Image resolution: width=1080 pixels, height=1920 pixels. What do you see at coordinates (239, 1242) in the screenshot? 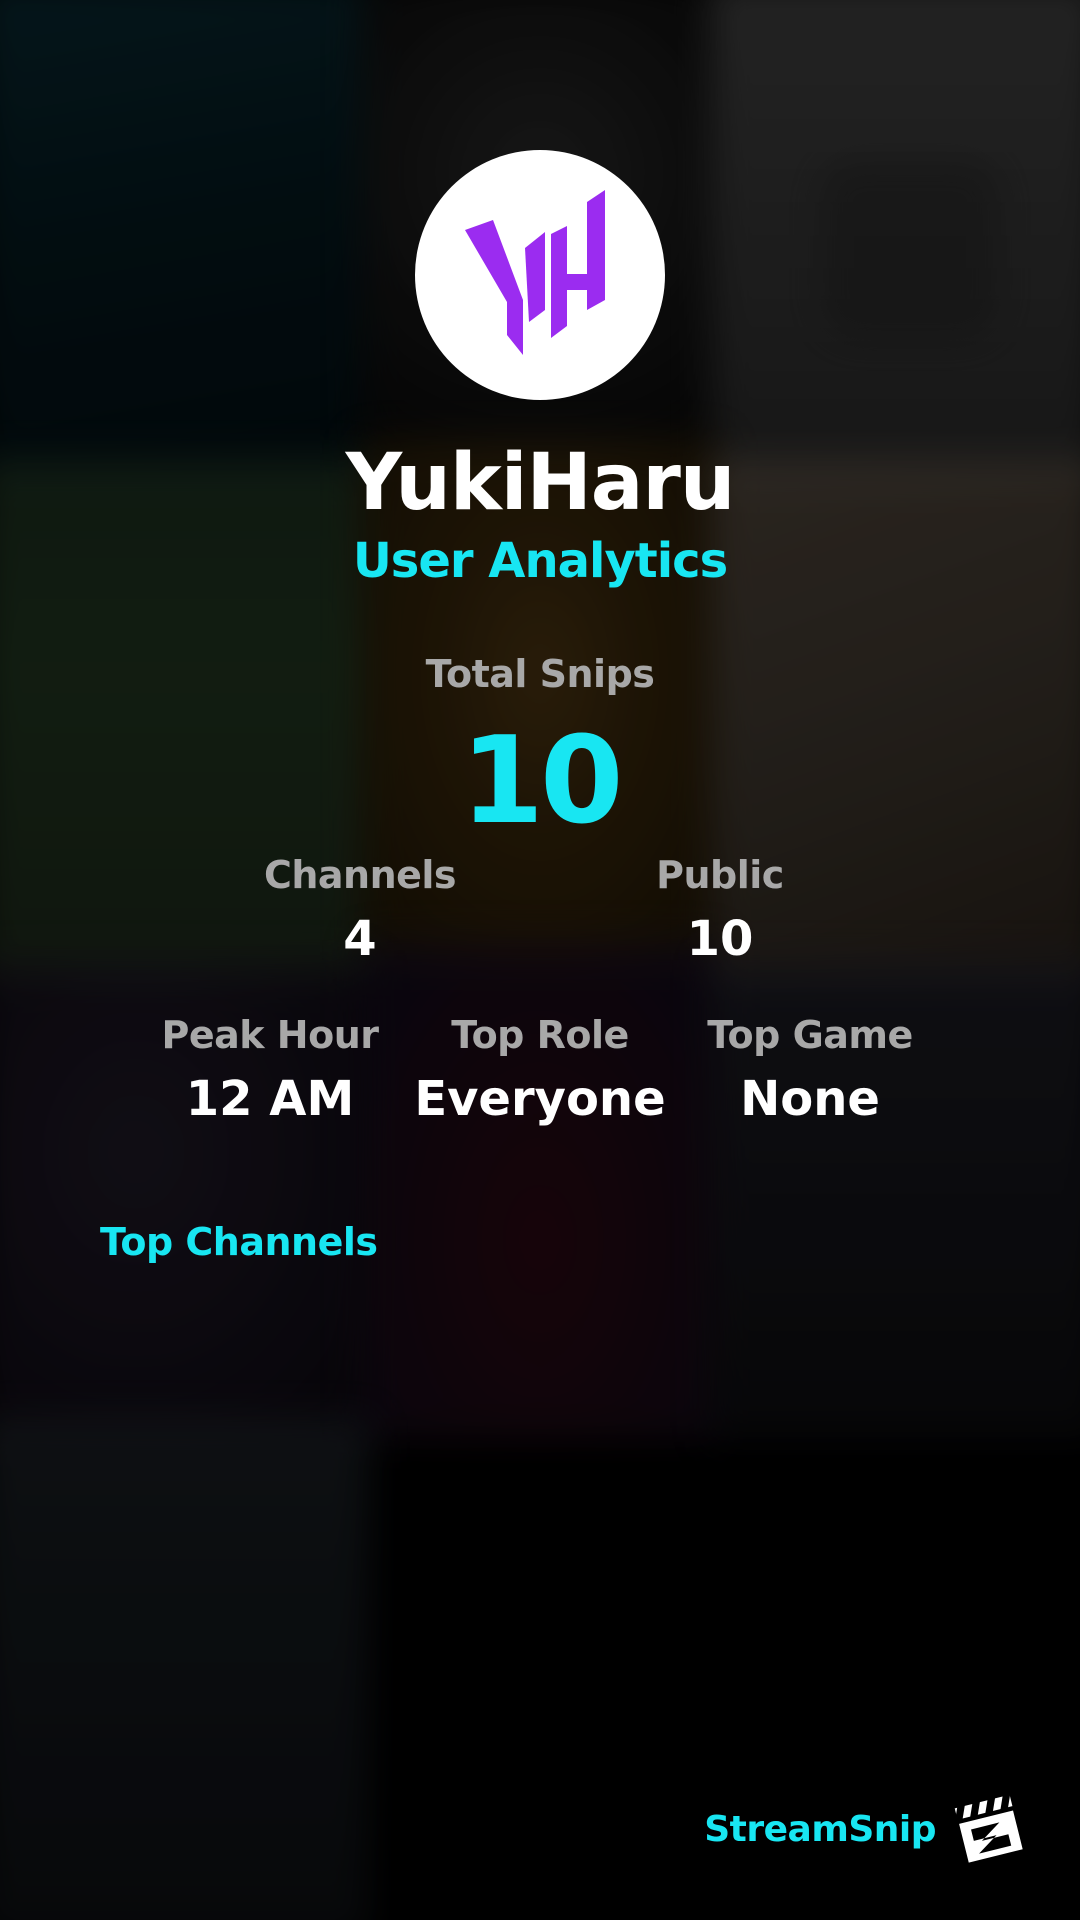
I see `top-channels-heading: Top Channels` at bounding box center [239, 1242].